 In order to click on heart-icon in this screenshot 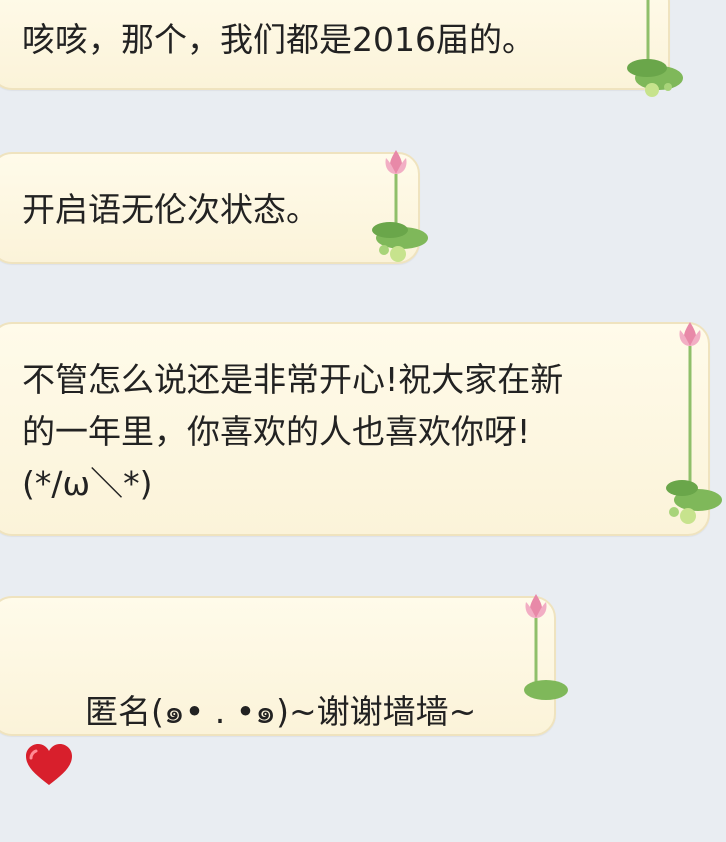, I will do `click(49, 764)`.